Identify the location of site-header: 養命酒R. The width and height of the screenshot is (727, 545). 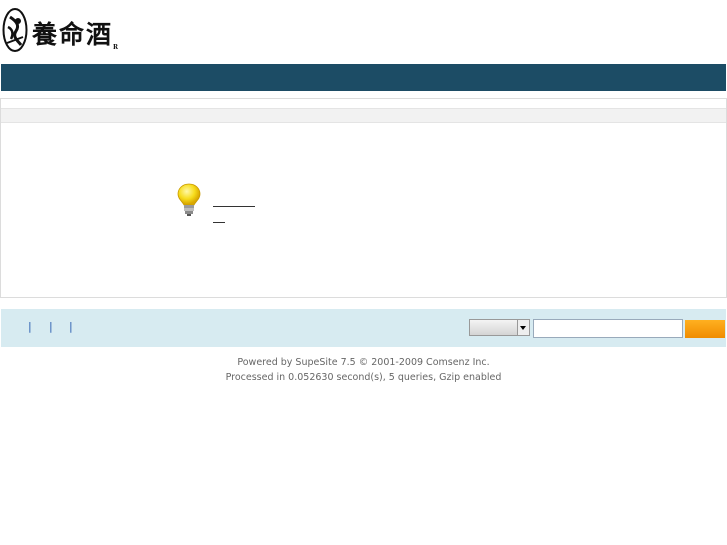
(363, 31).